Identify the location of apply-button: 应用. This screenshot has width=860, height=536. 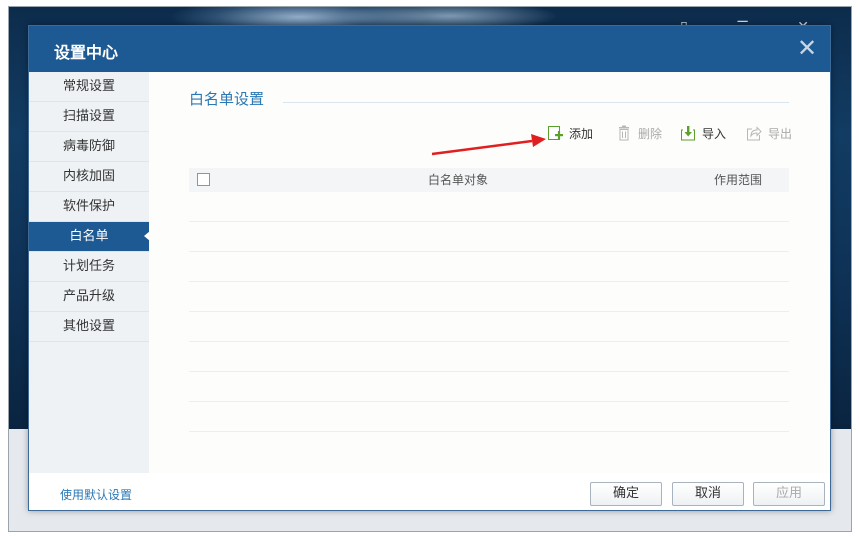
(789, 494).